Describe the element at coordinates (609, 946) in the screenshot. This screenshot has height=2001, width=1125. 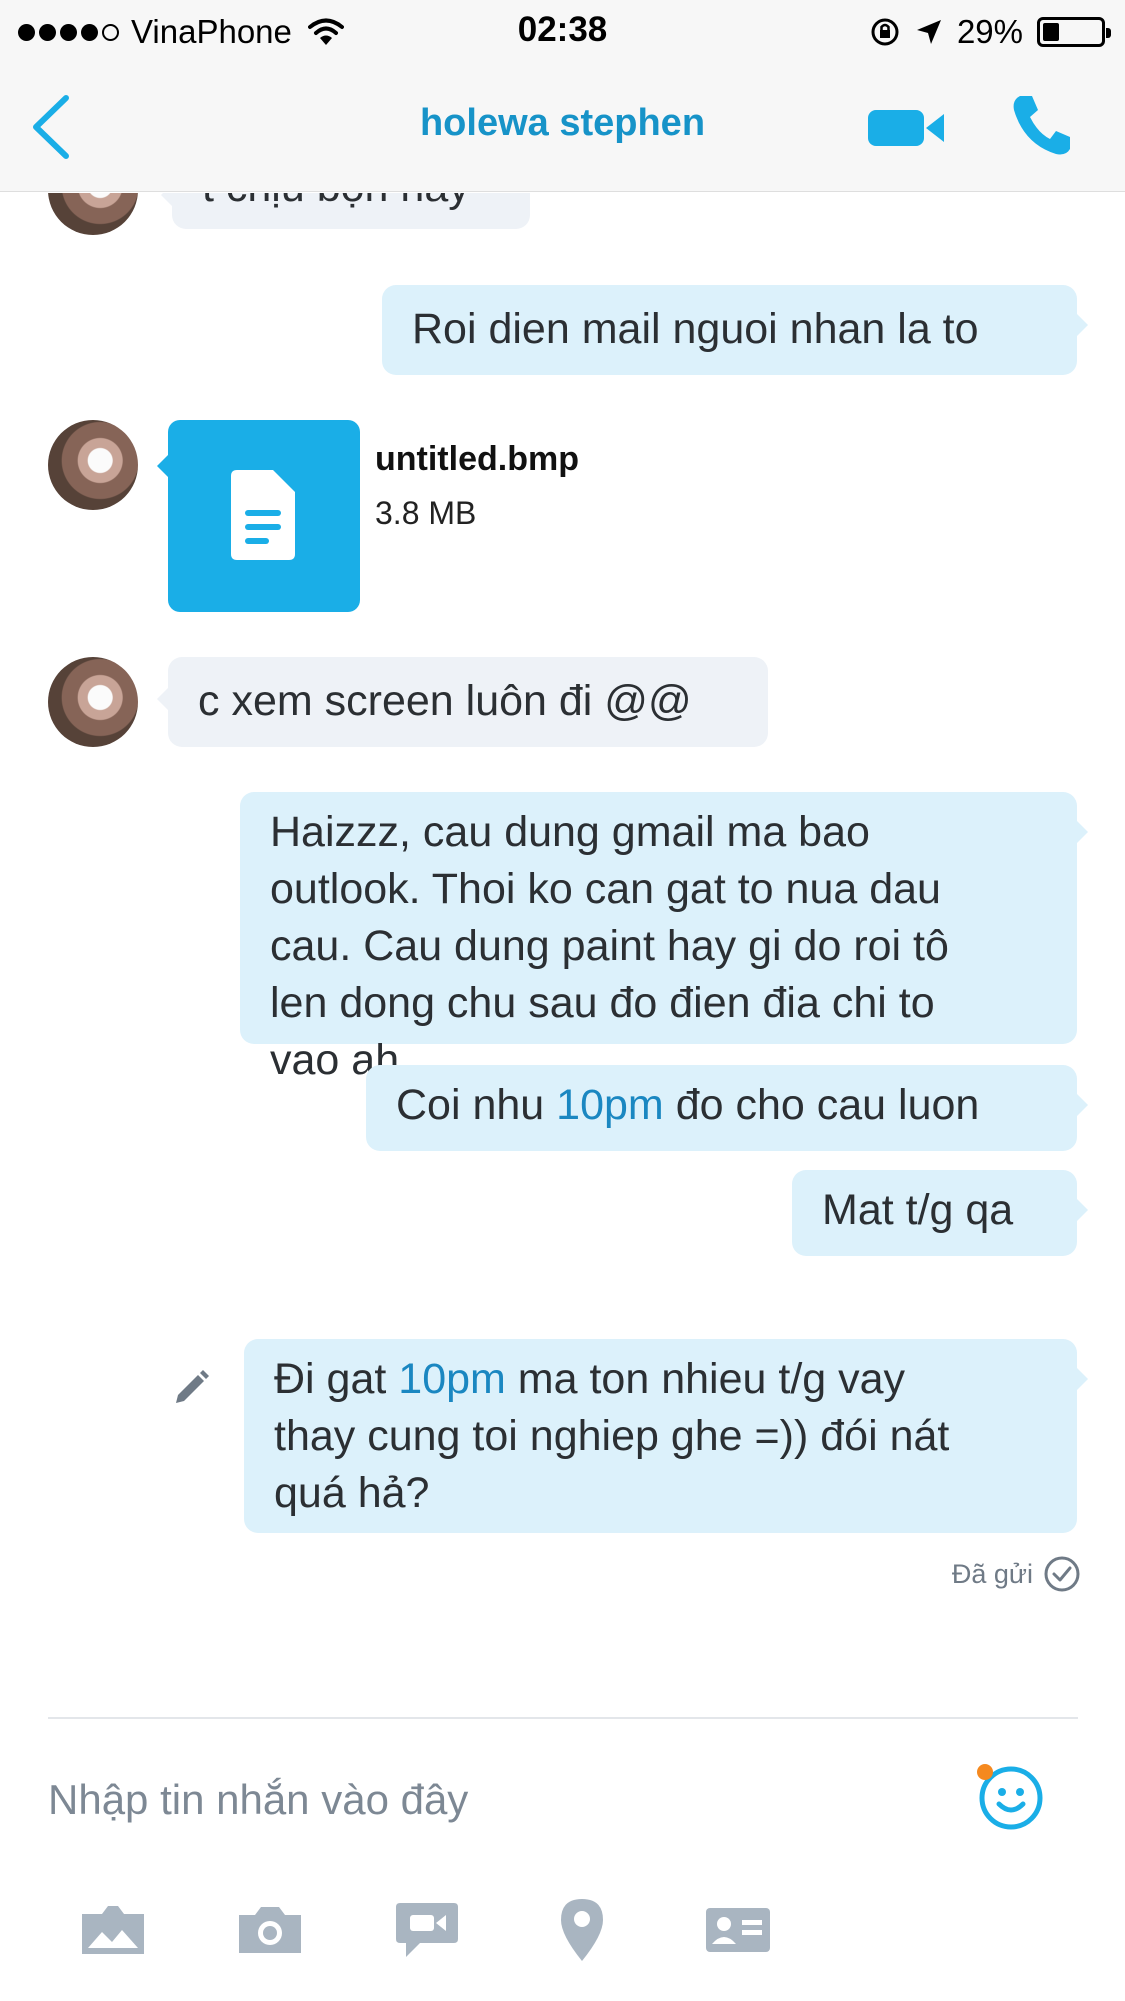
I see `message-line: cau. Cau dung paint hay gi do roi tô` at that location.